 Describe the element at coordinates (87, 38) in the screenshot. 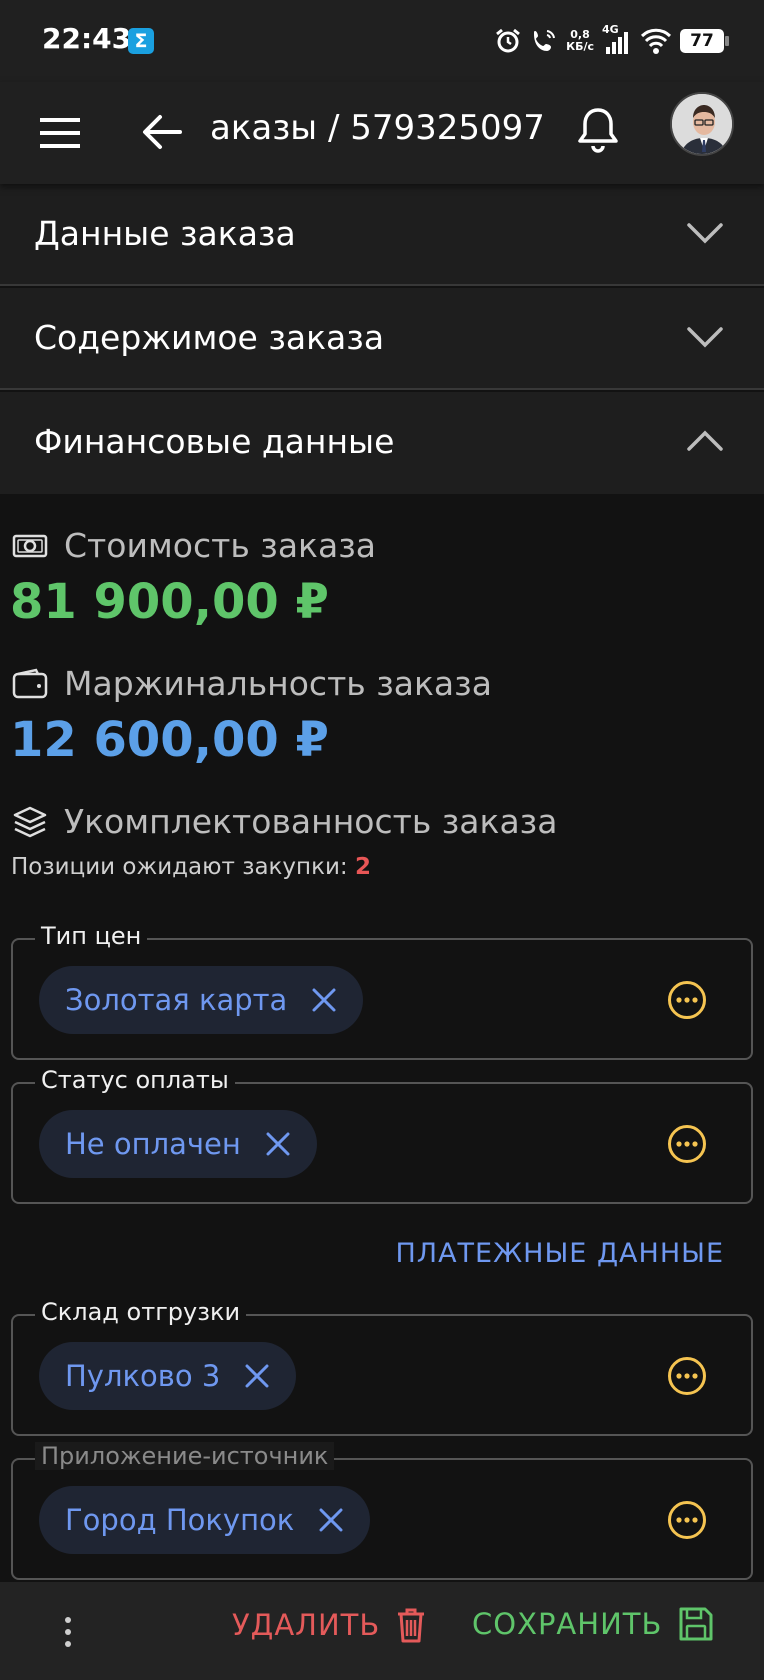

I see `status-time: 22:43` at that location.